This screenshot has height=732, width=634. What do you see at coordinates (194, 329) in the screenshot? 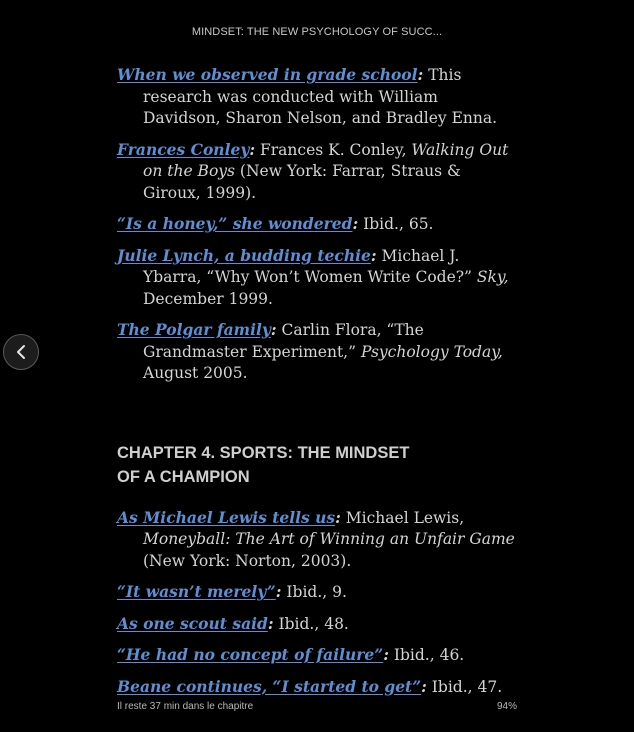
I see `note-link: The Polgar family` at bounding box center [194, 329].